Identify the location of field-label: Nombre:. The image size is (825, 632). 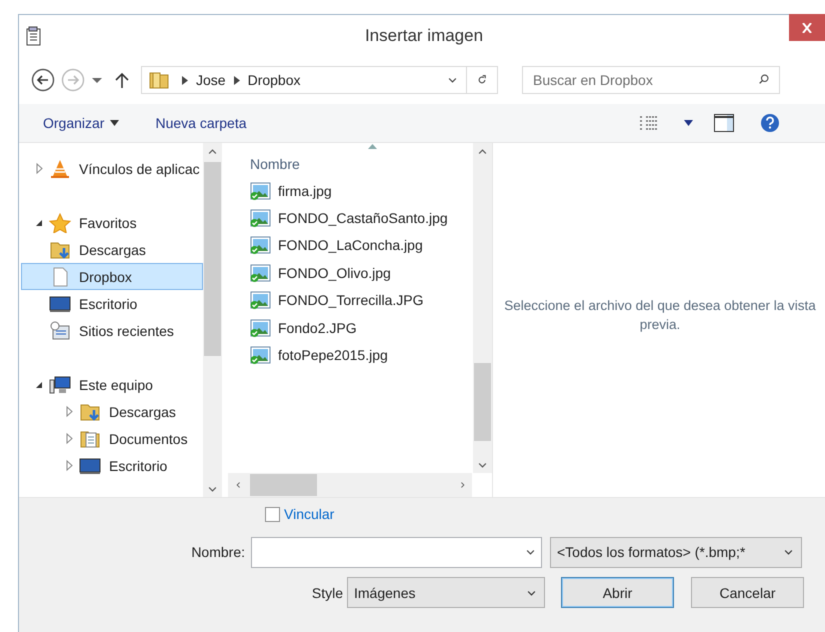
(218, 552).